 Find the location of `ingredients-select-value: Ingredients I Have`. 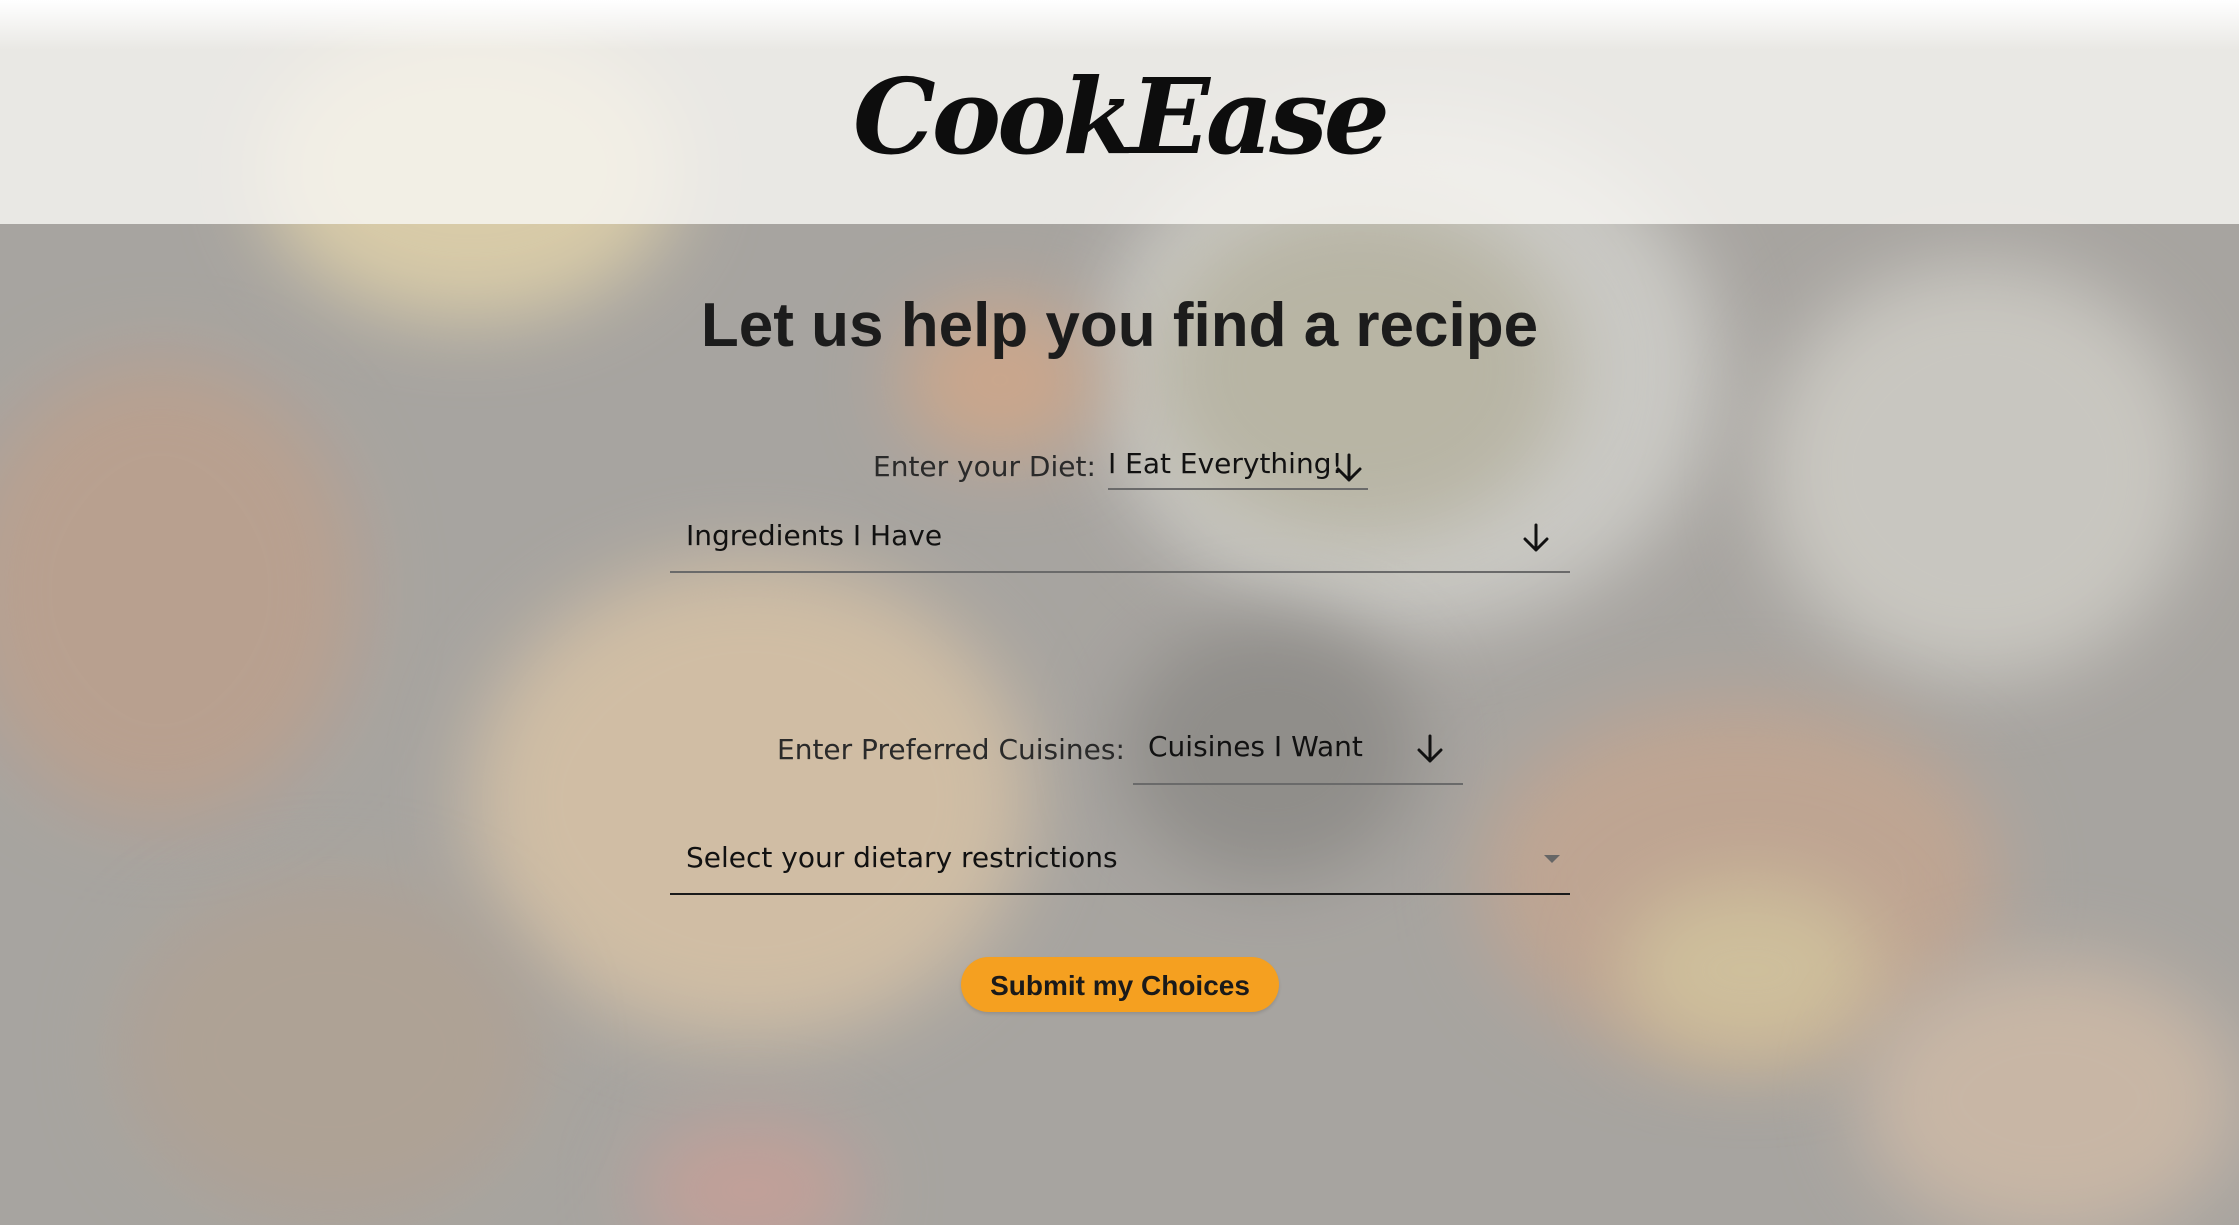

ingredients-select-value: Ingredients I Have is located at coordinates (814, 535).